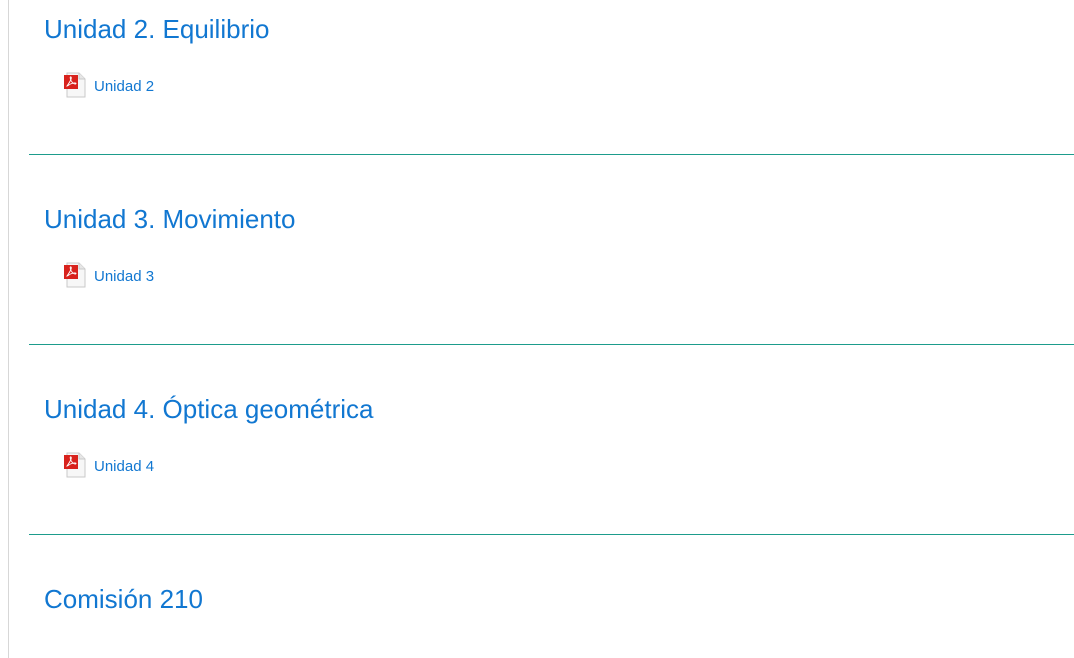 The height and width of the screenshot is (658, 1074). Describe the element at coordinates (169, 219) in the screenshot. I see `section-title: Unidad 3. Movimiento` at that location.